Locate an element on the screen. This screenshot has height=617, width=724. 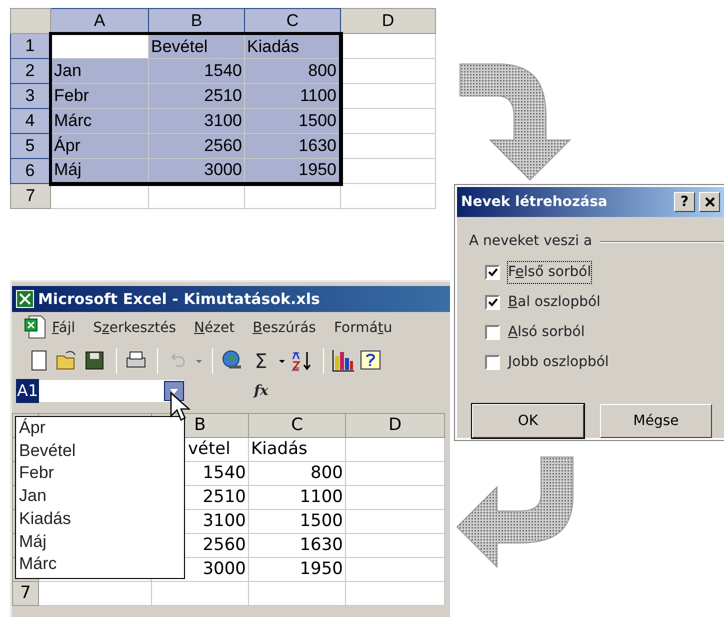
table-cell: 3000 is located at coordinates (196, 171).